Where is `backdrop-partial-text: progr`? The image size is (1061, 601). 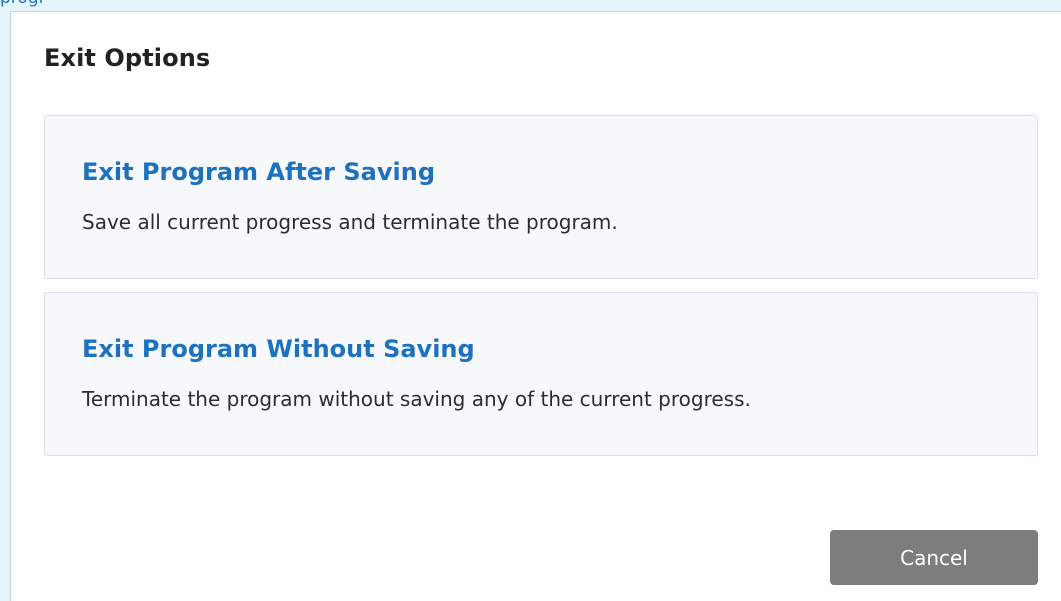 backdrop-partial-text: progr is located at coordinates (23, 4).